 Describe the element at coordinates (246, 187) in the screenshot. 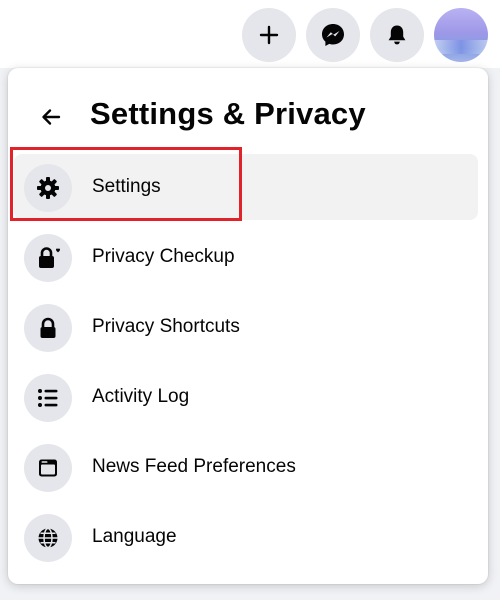

I see `menu-item-settings: Settings` at that location.